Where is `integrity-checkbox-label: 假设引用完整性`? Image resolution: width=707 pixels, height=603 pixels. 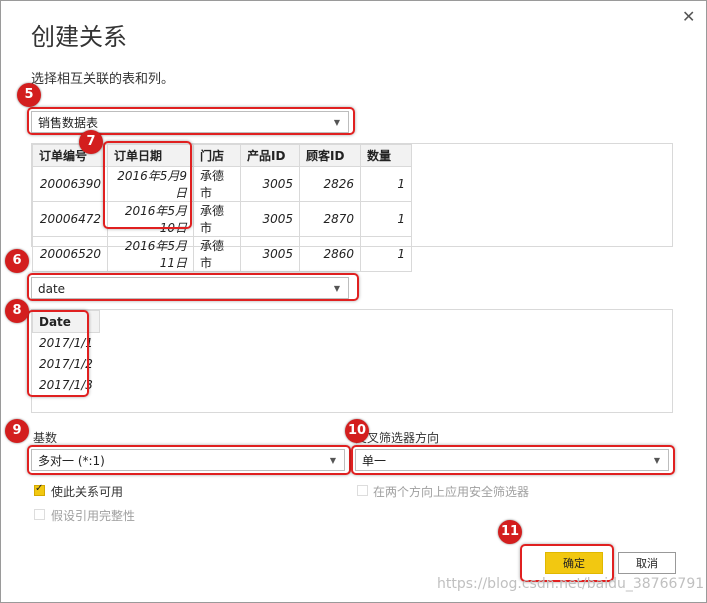 integrity-checkbox-label: 假设引用完整性 is located at coordinates (93, 516).